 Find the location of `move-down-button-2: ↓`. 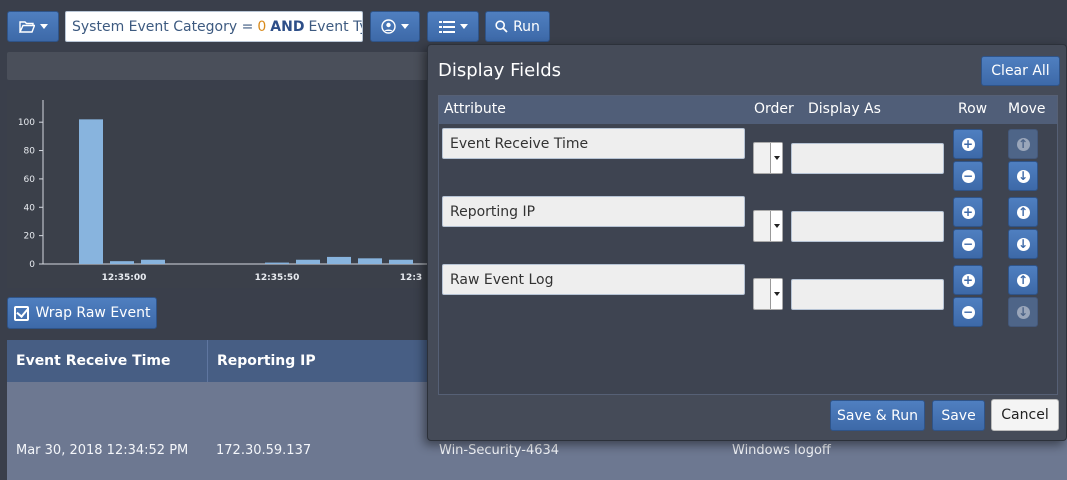

move-down-button-2: ↓ is located at coordinates (1023, 244).